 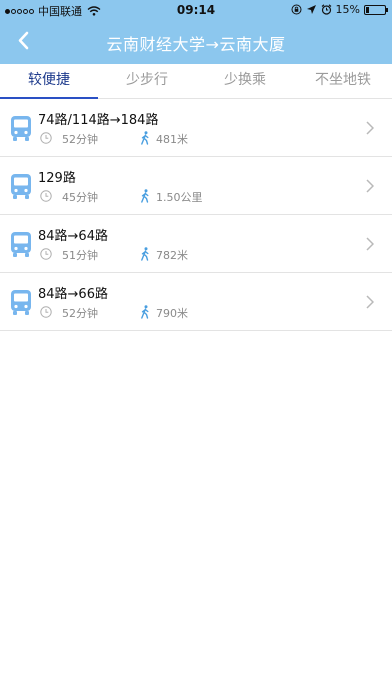 I want to click on header: 中国联通 09:14 15% 云南财经大学→云南大厦, so click(x=196, y=32).